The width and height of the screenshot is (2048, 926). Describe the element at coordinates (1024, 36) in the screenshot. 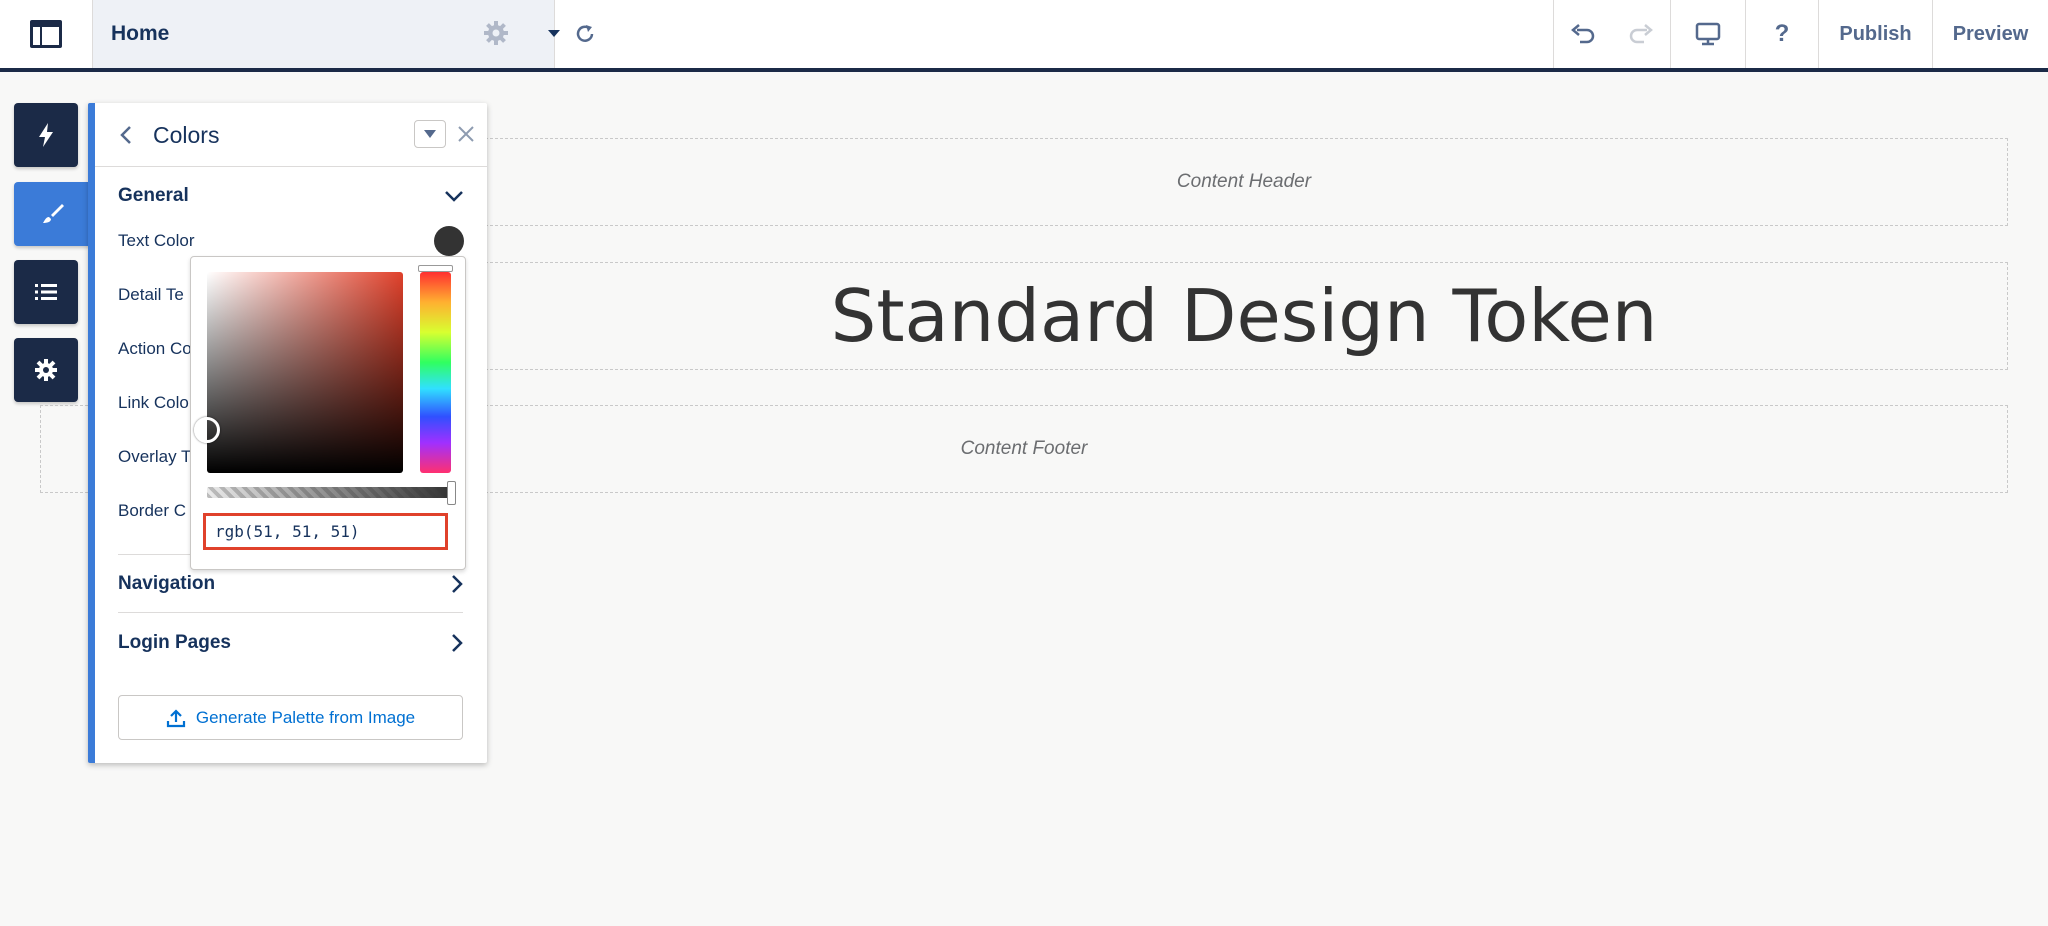

I see `top-bar: Home ? Publish Preview` at that location.